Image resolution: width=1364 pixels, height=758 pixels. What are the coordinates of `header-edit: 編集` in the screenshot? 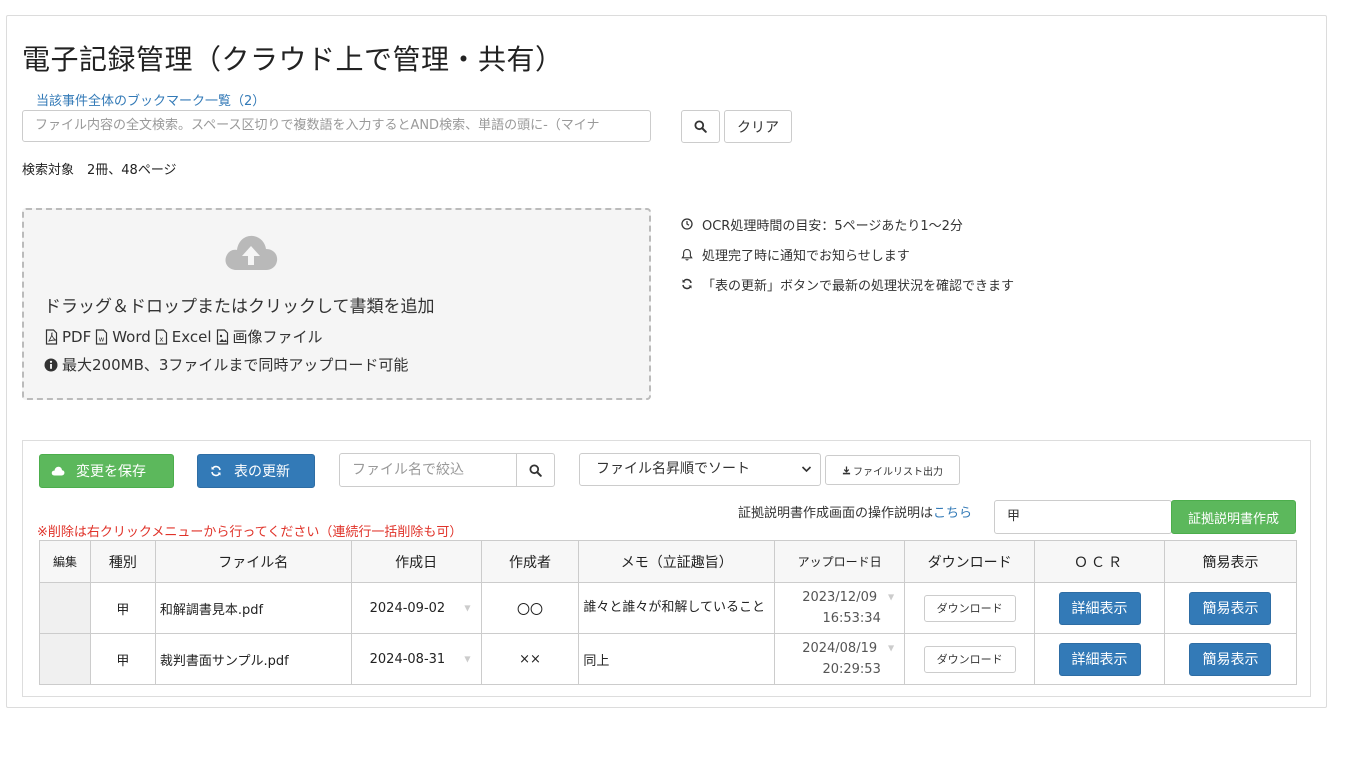 It's located at (65, 561).